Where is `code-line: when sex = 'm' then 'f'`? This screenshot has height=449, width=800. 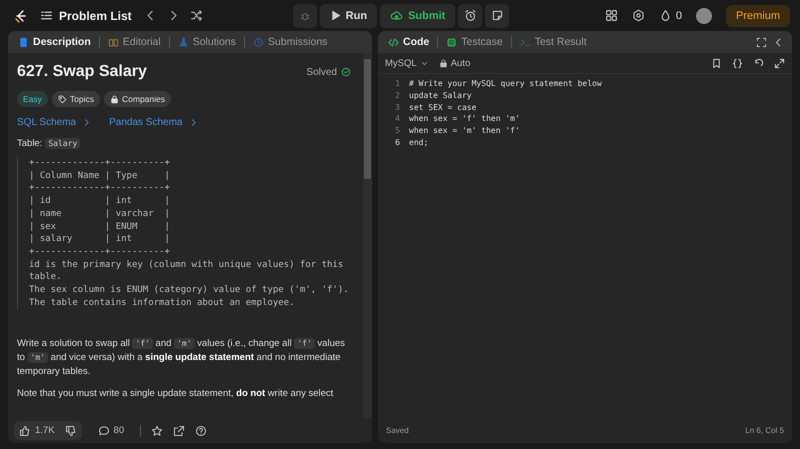
code-line: when sex = 'm' then 'f' is located at coordinates (464, 131).